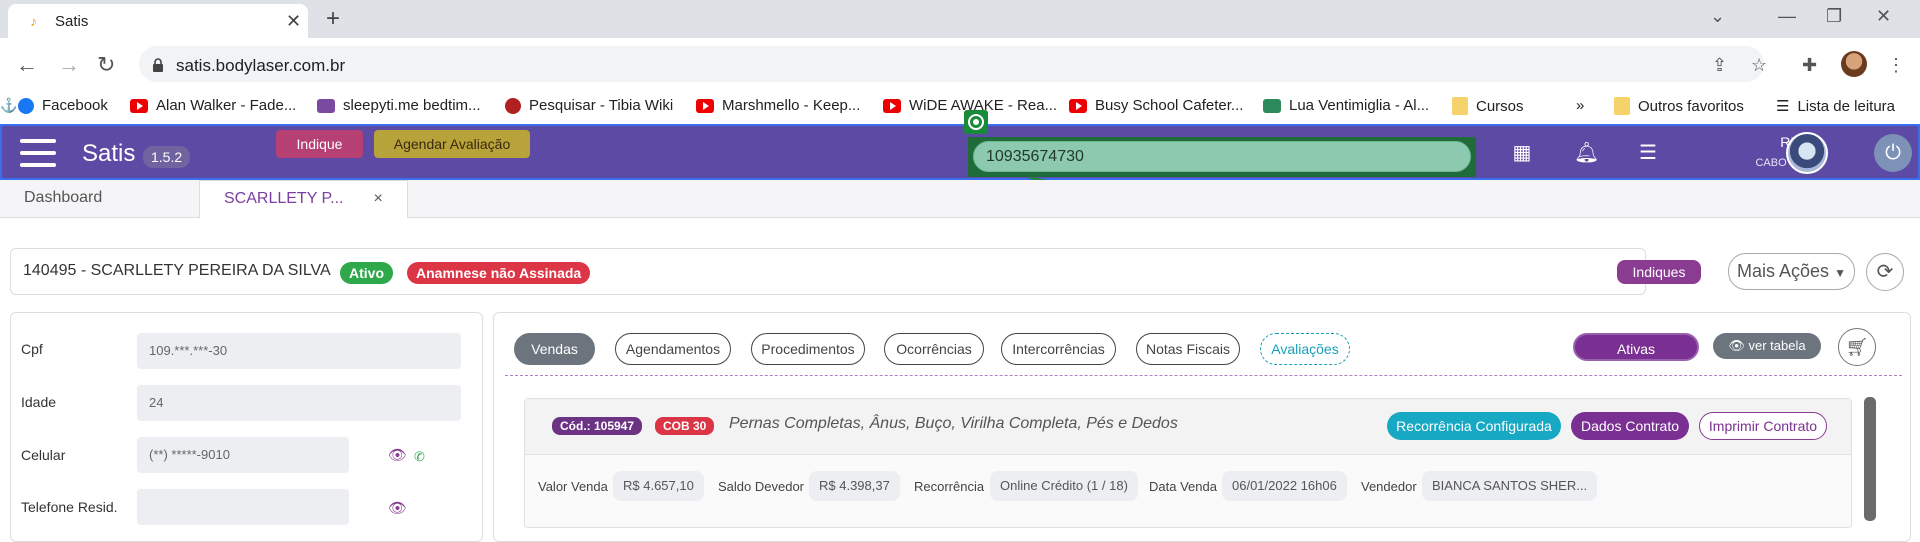  I want to click on omnibox, so click(951, 64).